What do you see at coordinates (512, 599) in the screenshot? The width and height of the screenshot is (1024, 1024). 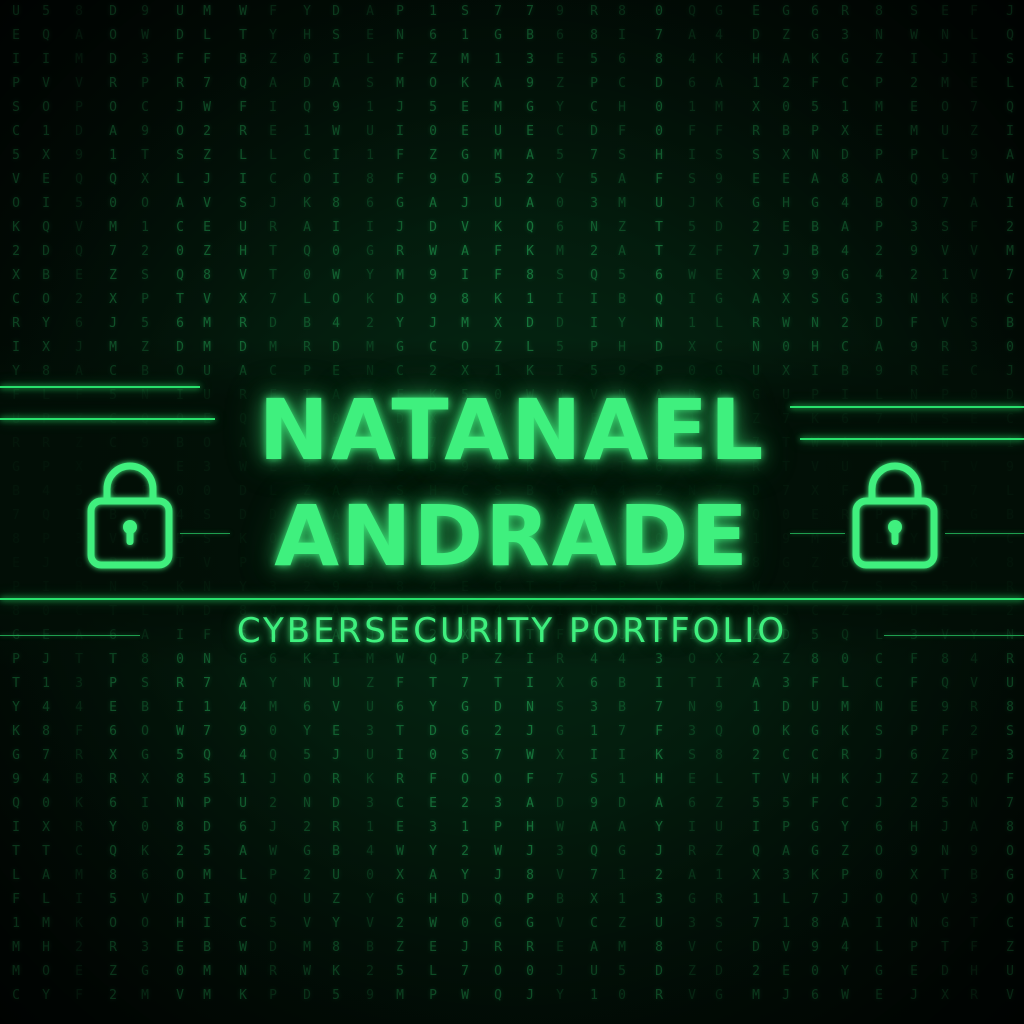 I see `circuit-line` at bounding box center [512, 599].